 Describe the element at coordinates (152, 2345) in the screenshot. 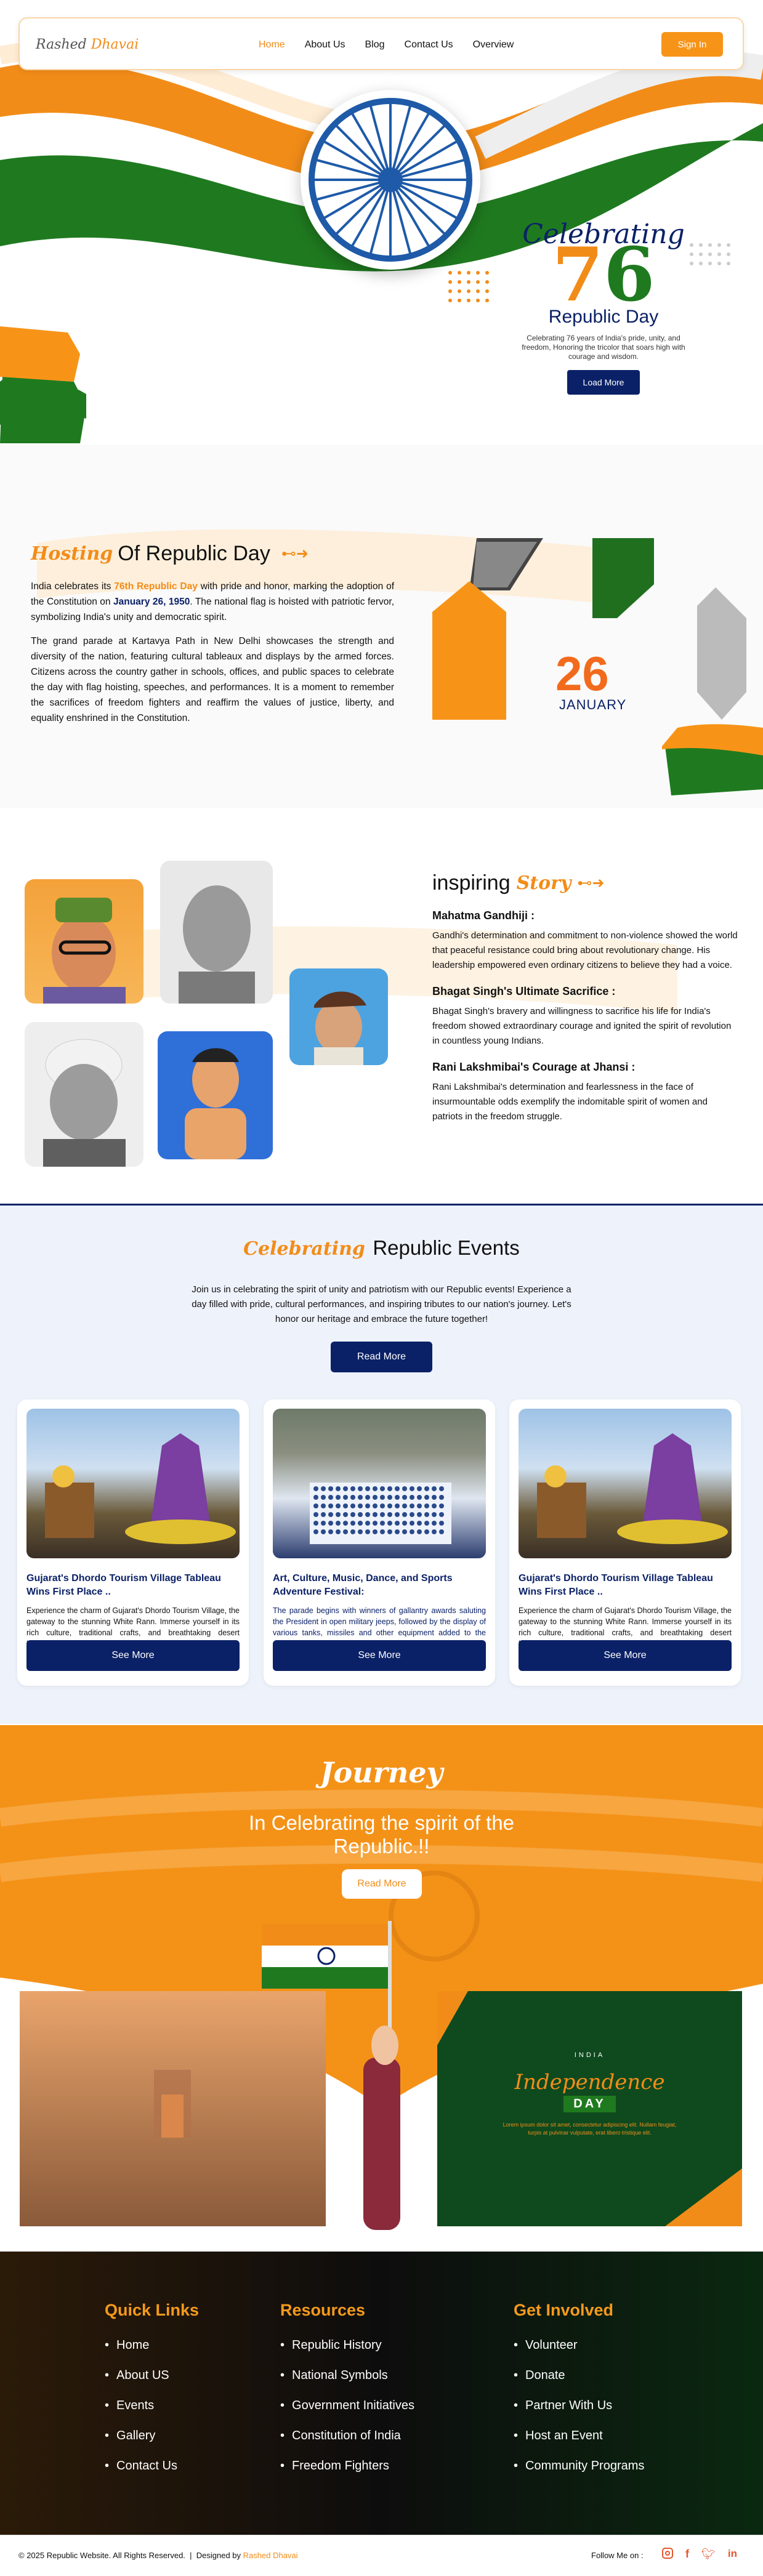

I see `footer-link: Home` at that location.